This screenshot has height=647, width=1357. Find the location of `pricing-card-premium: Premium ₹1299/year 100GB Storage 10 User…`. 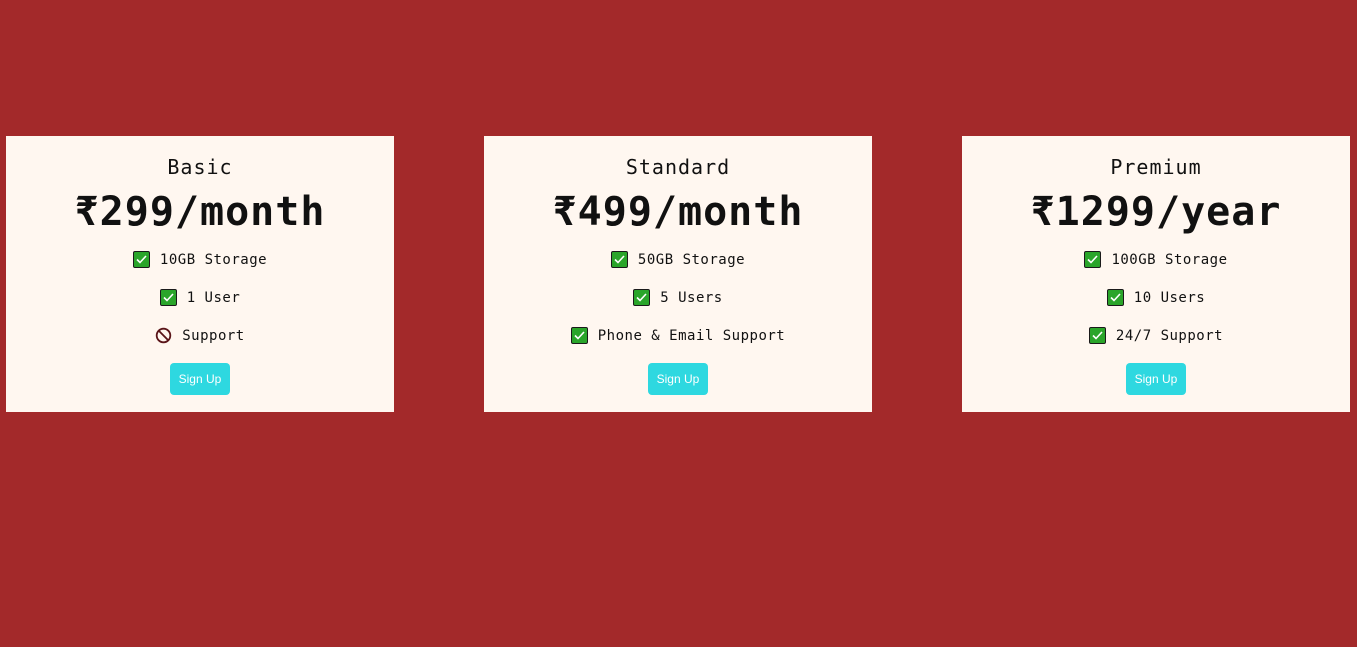

pricing-card-premium: Premium ₹1299/year 100GB Storage 10 User… is located at coordinates (1156, 274).